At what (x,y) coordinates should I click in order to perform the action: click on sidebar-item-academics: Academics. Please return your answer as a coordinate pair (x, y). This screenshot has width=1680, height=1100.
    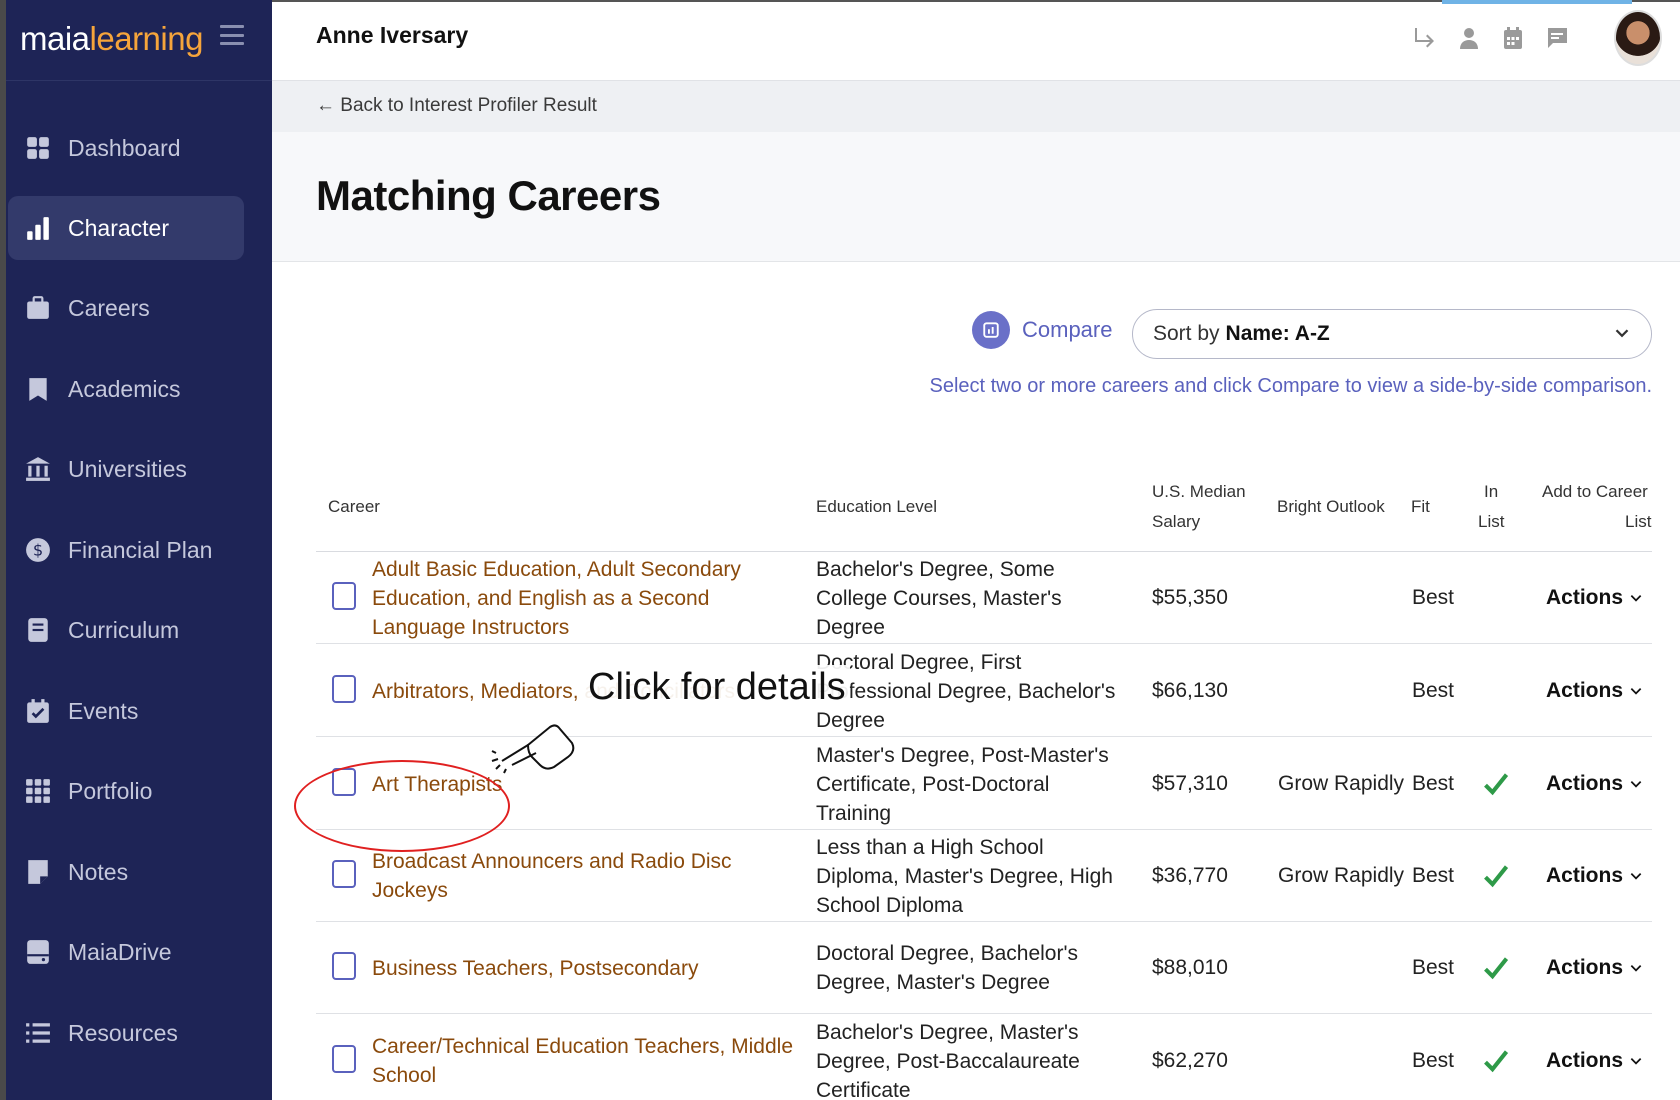
    Looking at the image, I should click on (126, 389).